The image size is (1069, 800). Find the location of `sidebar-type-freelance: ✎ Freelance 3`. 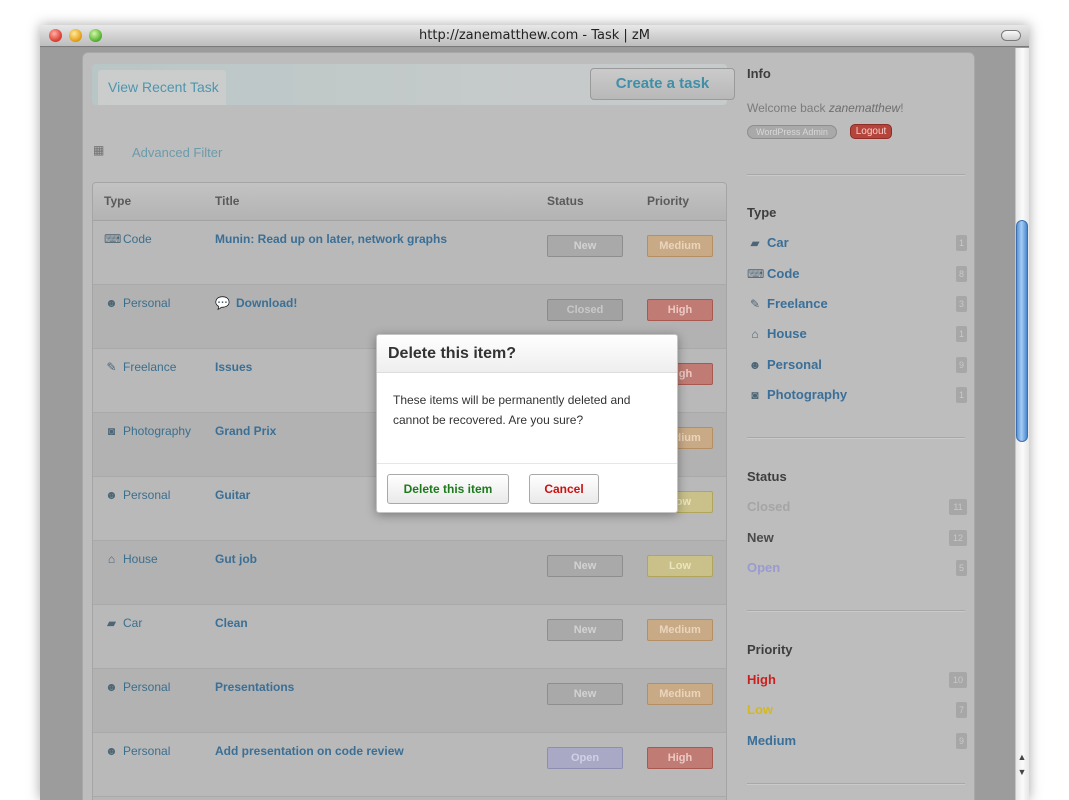

sidebar-type-freelance: ✎ Freelance 3 is located at coordinates (857, 305).